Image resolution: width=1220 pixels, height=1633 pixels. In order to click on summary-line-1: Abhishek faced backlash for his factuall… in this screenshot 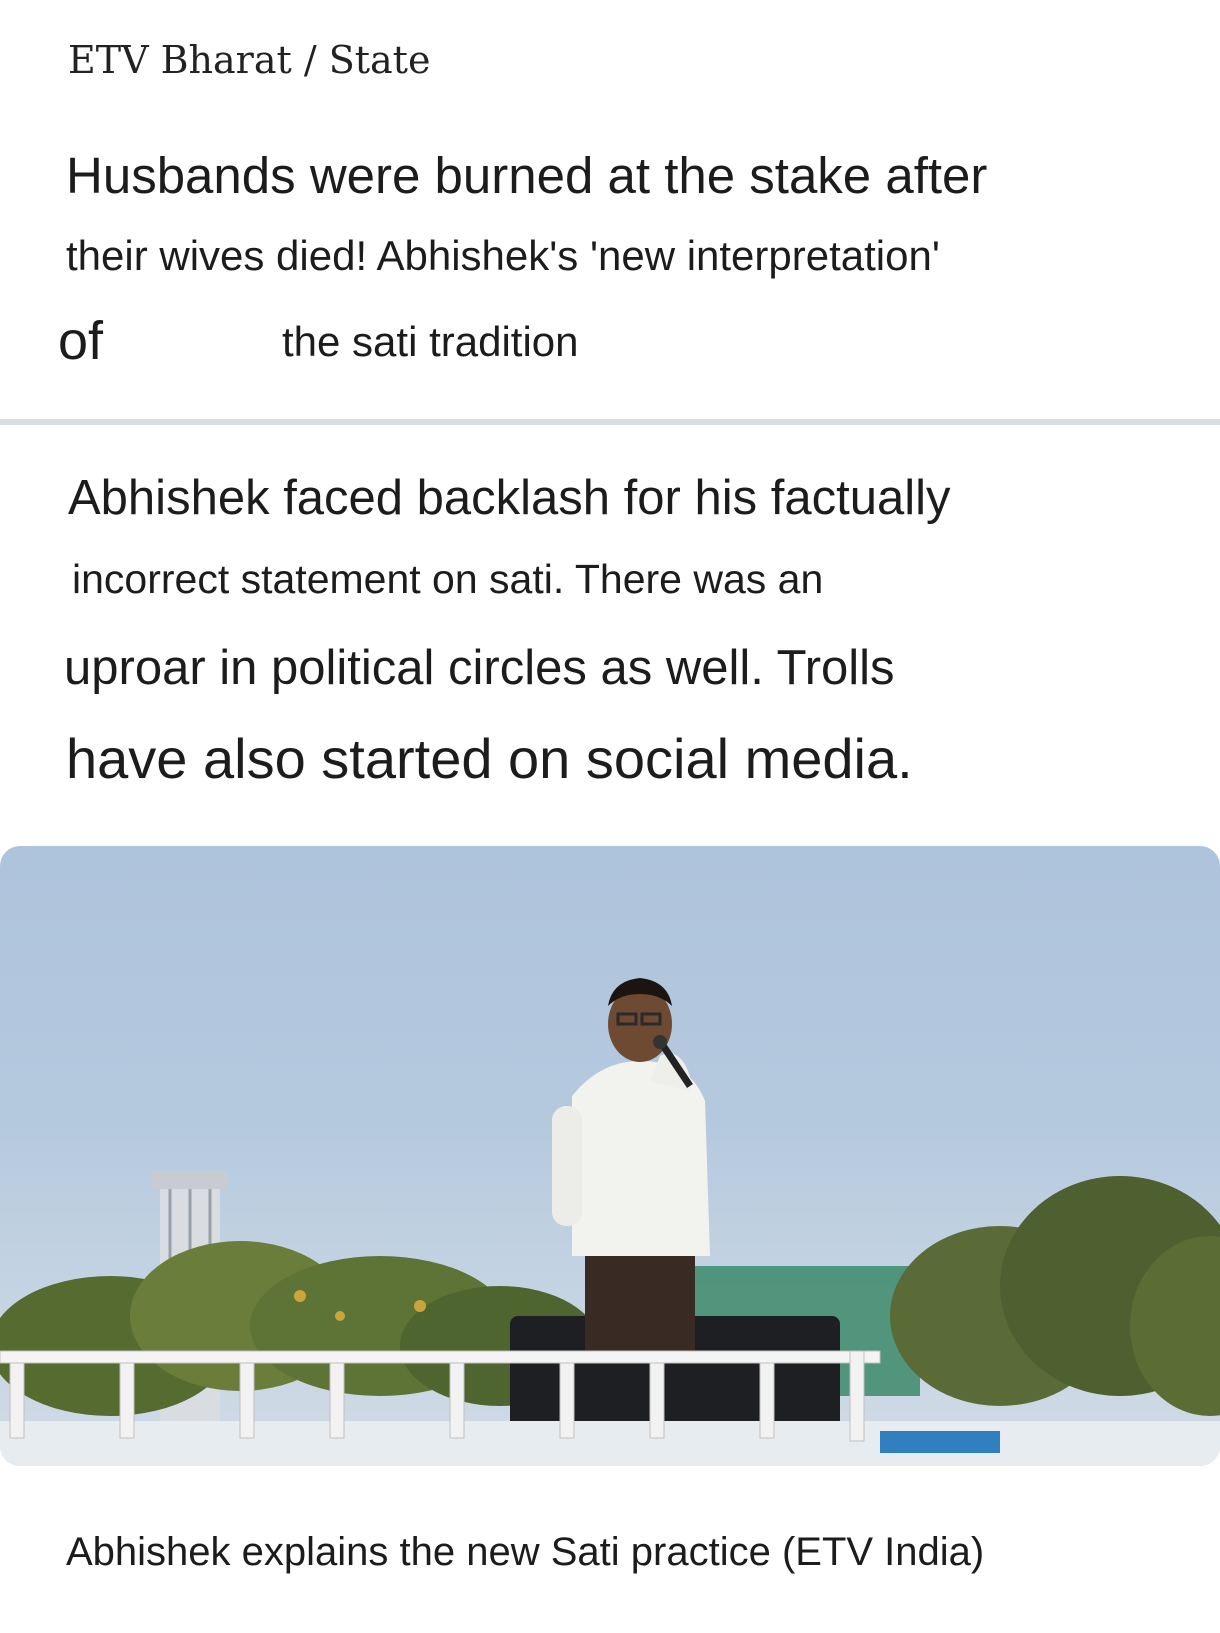, I will do `click(509, 498)`.